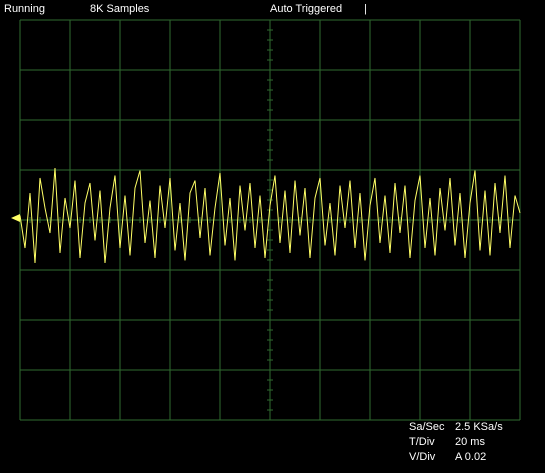 This screenshot has width=545, height=473. What do you see at coordinates (470, 442) in the screenshot?
I see `time-div-value: 20 ms` at bounding box center [470, 442].